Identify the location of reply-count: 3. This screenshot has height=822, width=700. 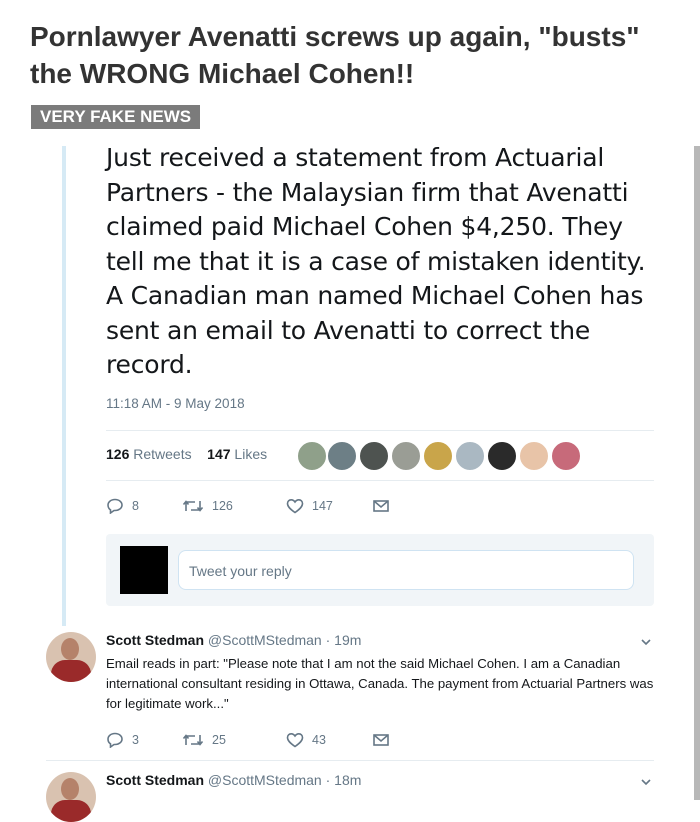
(135, 740).